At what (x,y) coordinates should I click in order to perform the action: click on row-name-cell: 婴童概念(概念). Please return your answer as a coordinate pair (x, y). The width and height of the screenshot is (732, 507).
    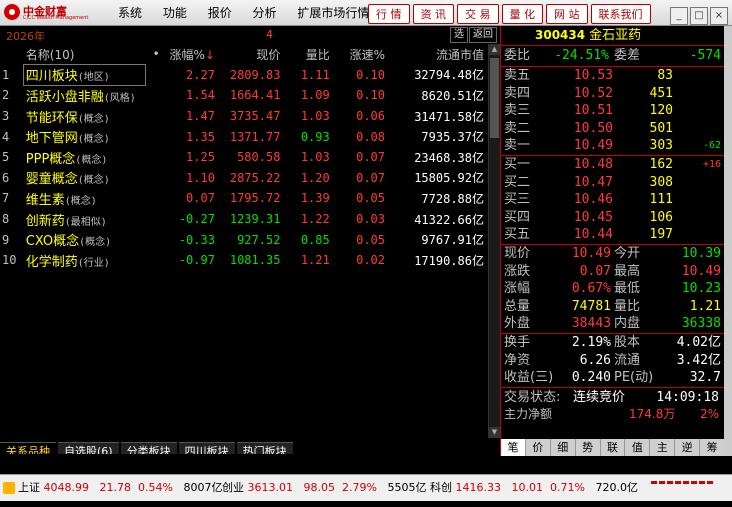
    Looking at the image, I should click on (85, 178).